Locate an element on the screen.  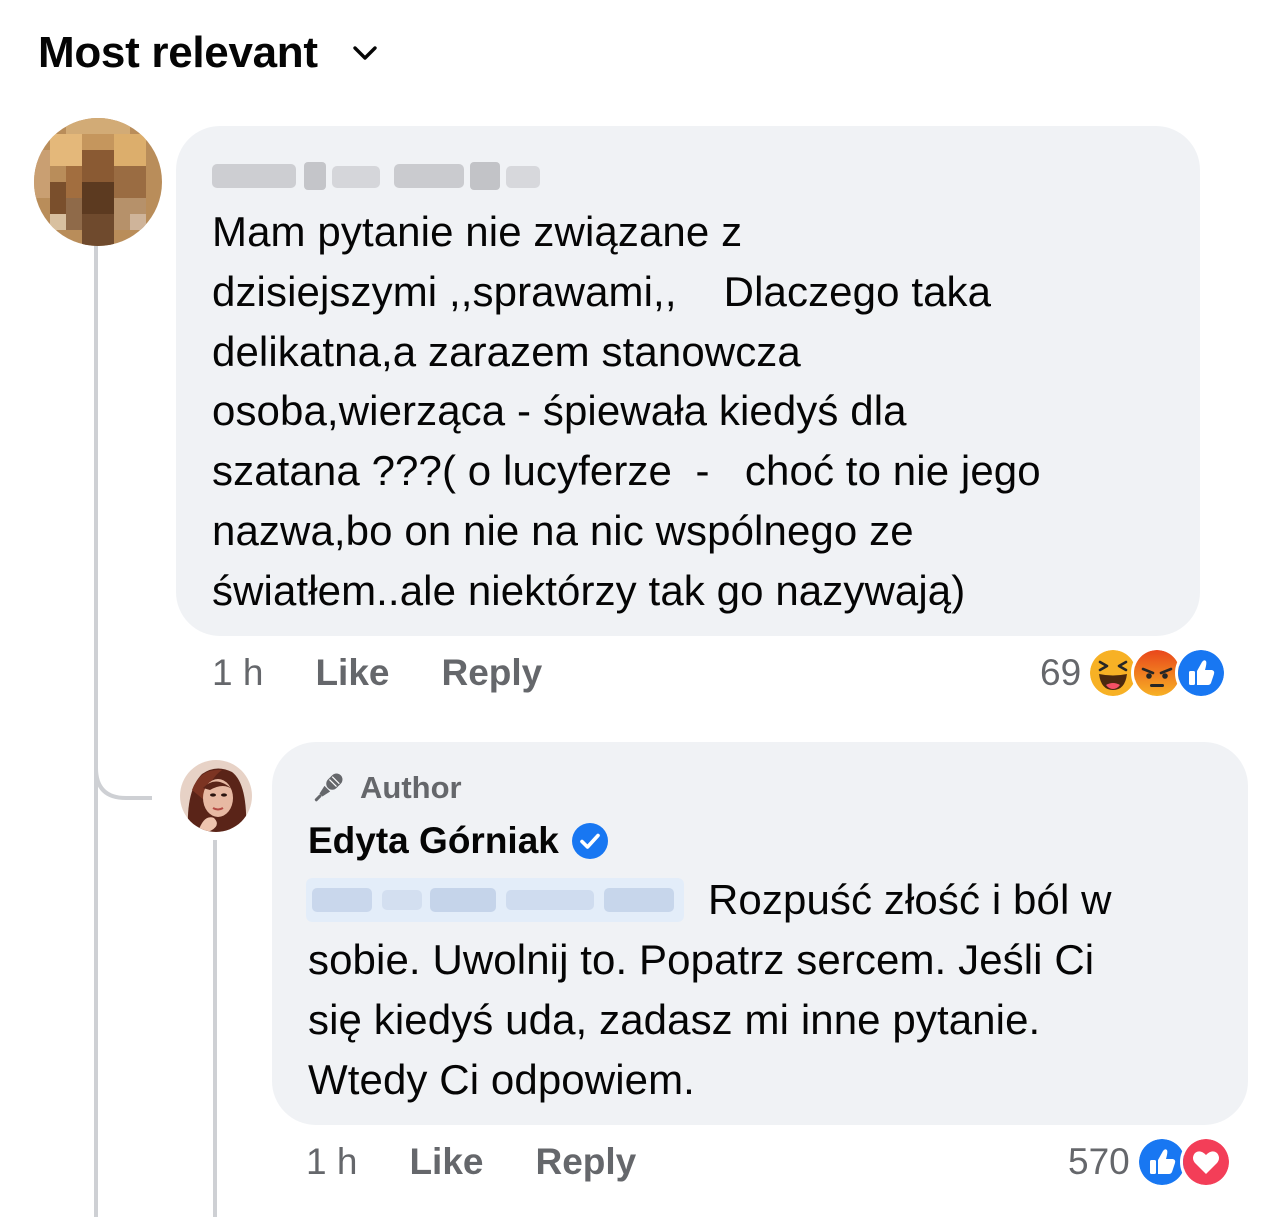
comment-reactions: 69 is located at coordinates (1134, 673).